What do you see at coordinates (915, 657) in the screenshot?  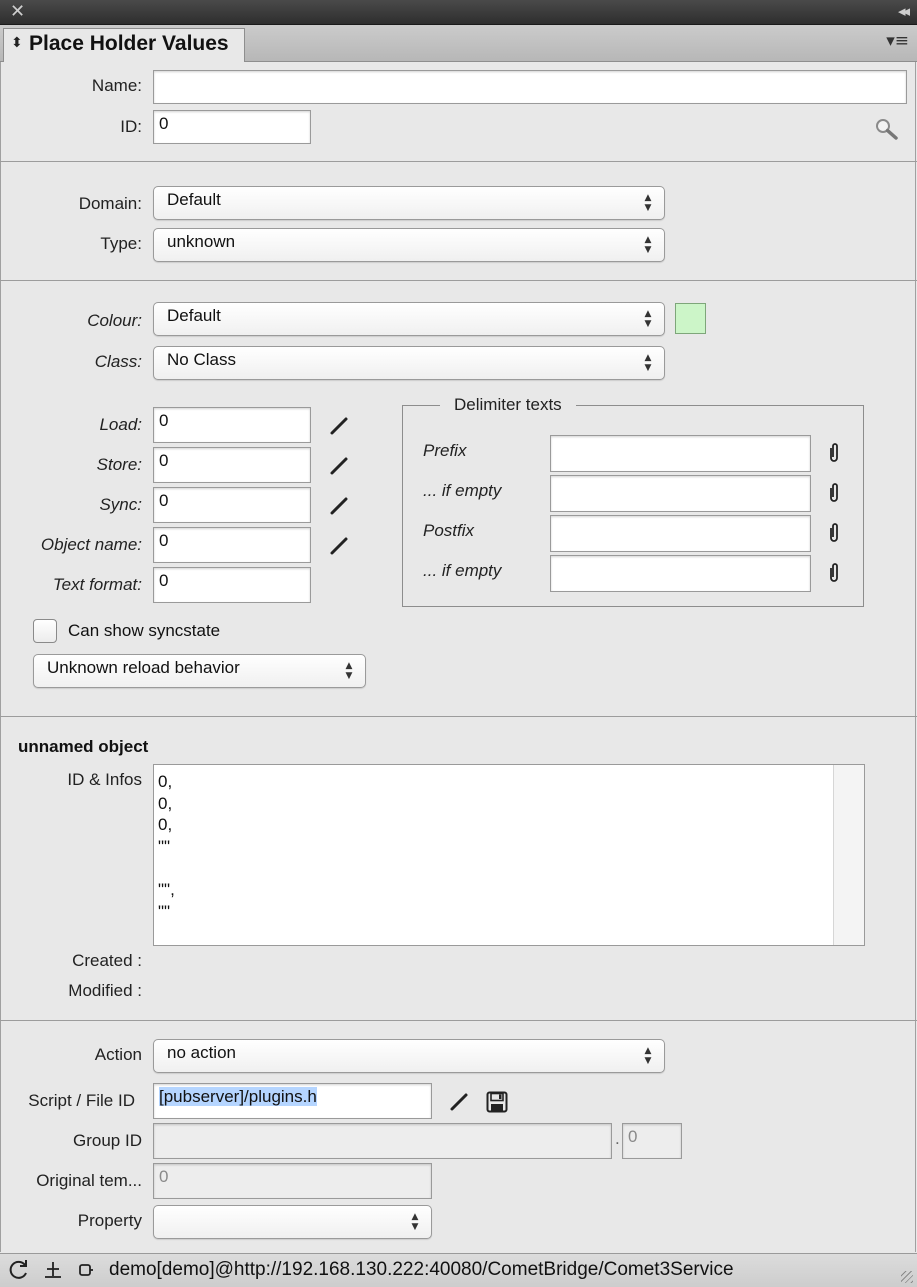 I see `panel-right-edge` at bounding box center [915, 657].